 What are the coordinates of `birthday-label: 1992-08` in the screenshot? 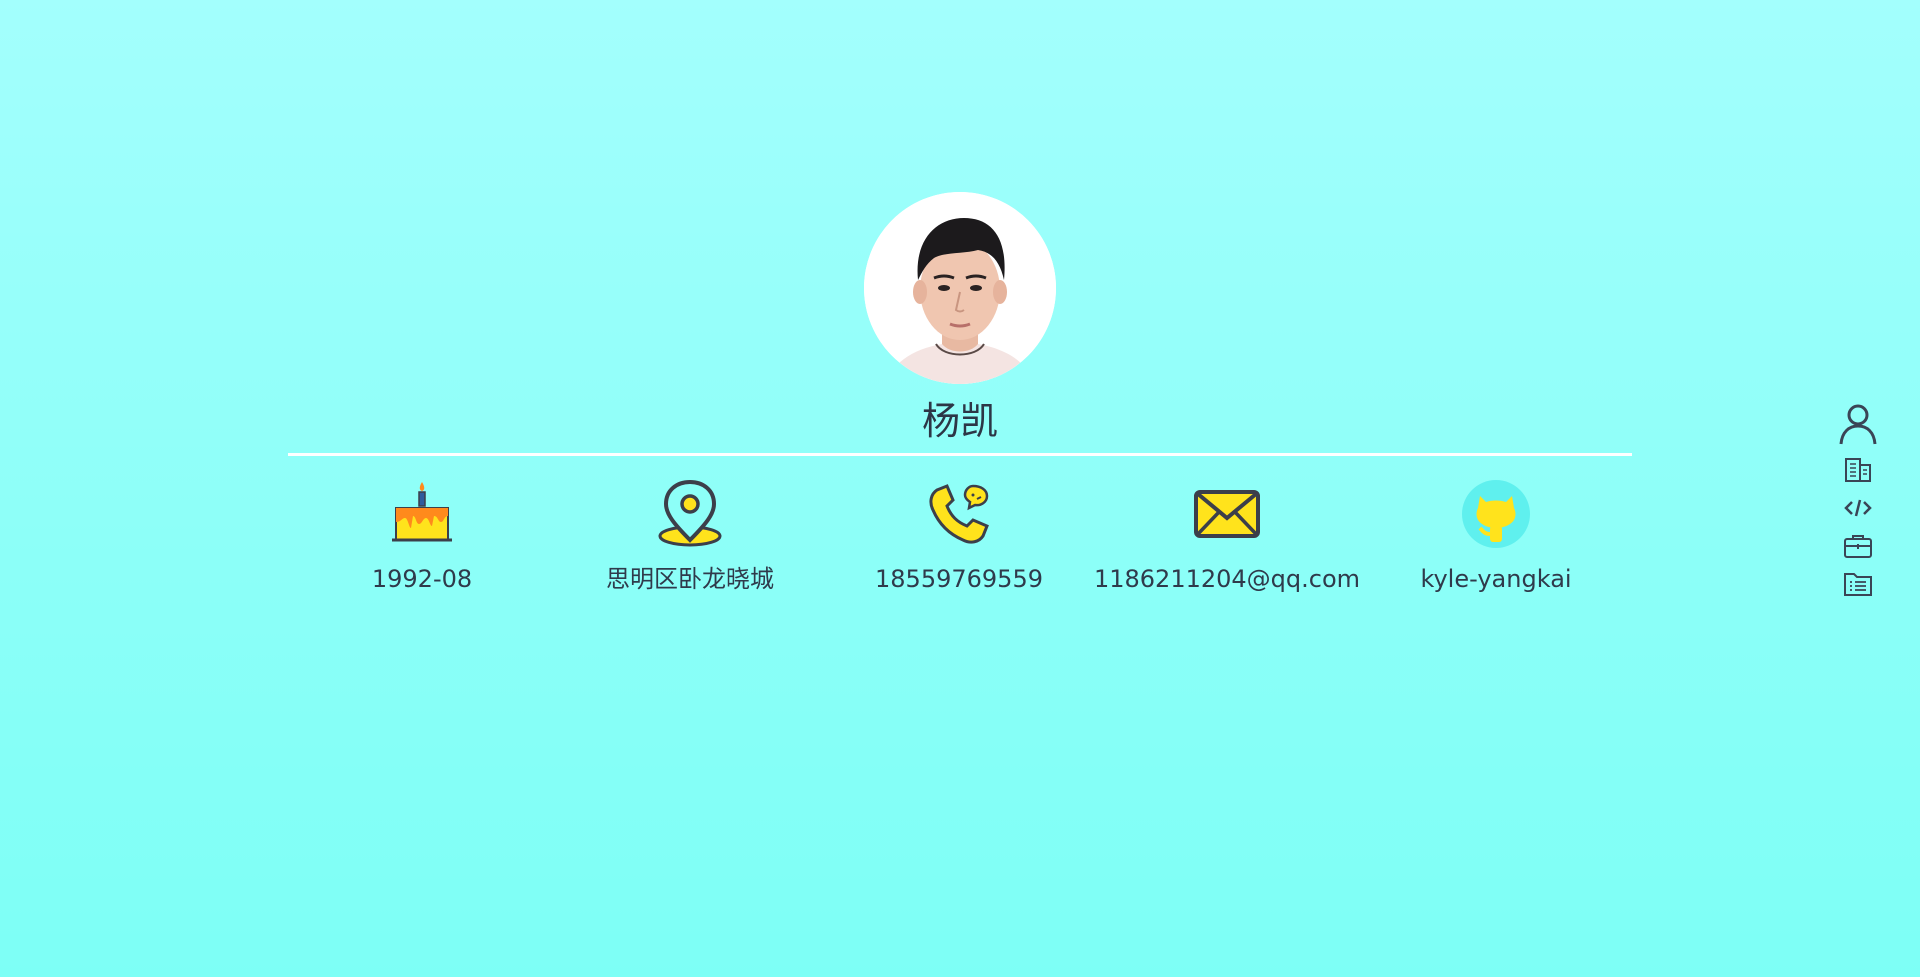 It's located at (422, 579).